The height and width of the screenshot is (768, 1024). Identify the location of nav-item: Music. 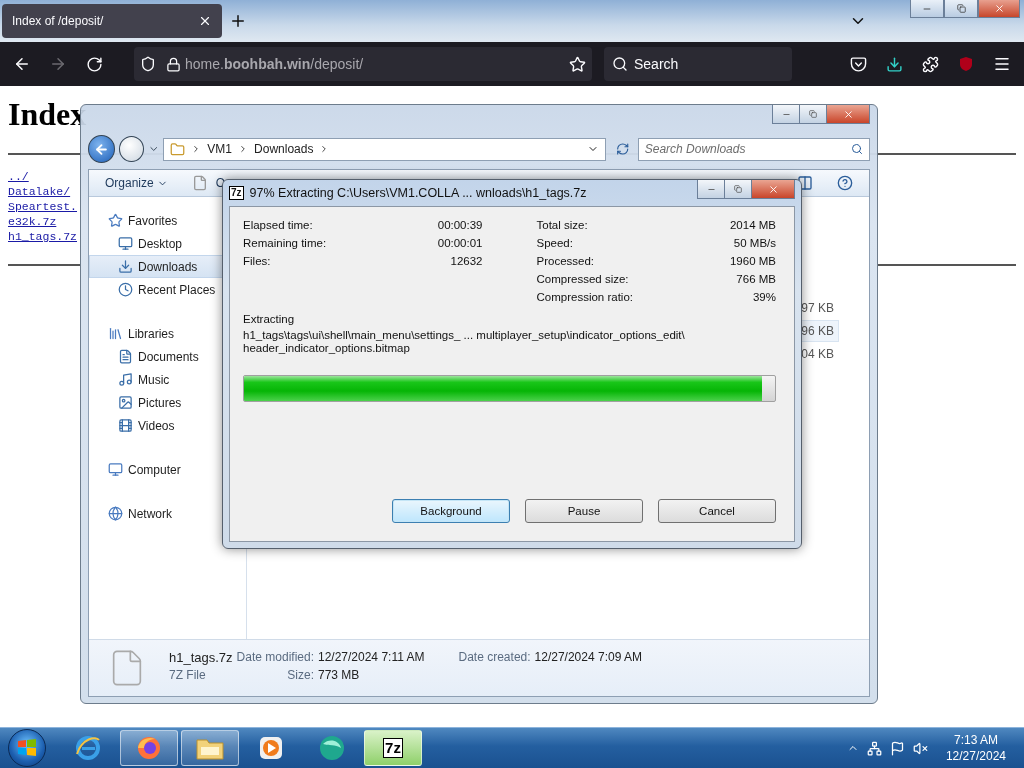
(167, 379).